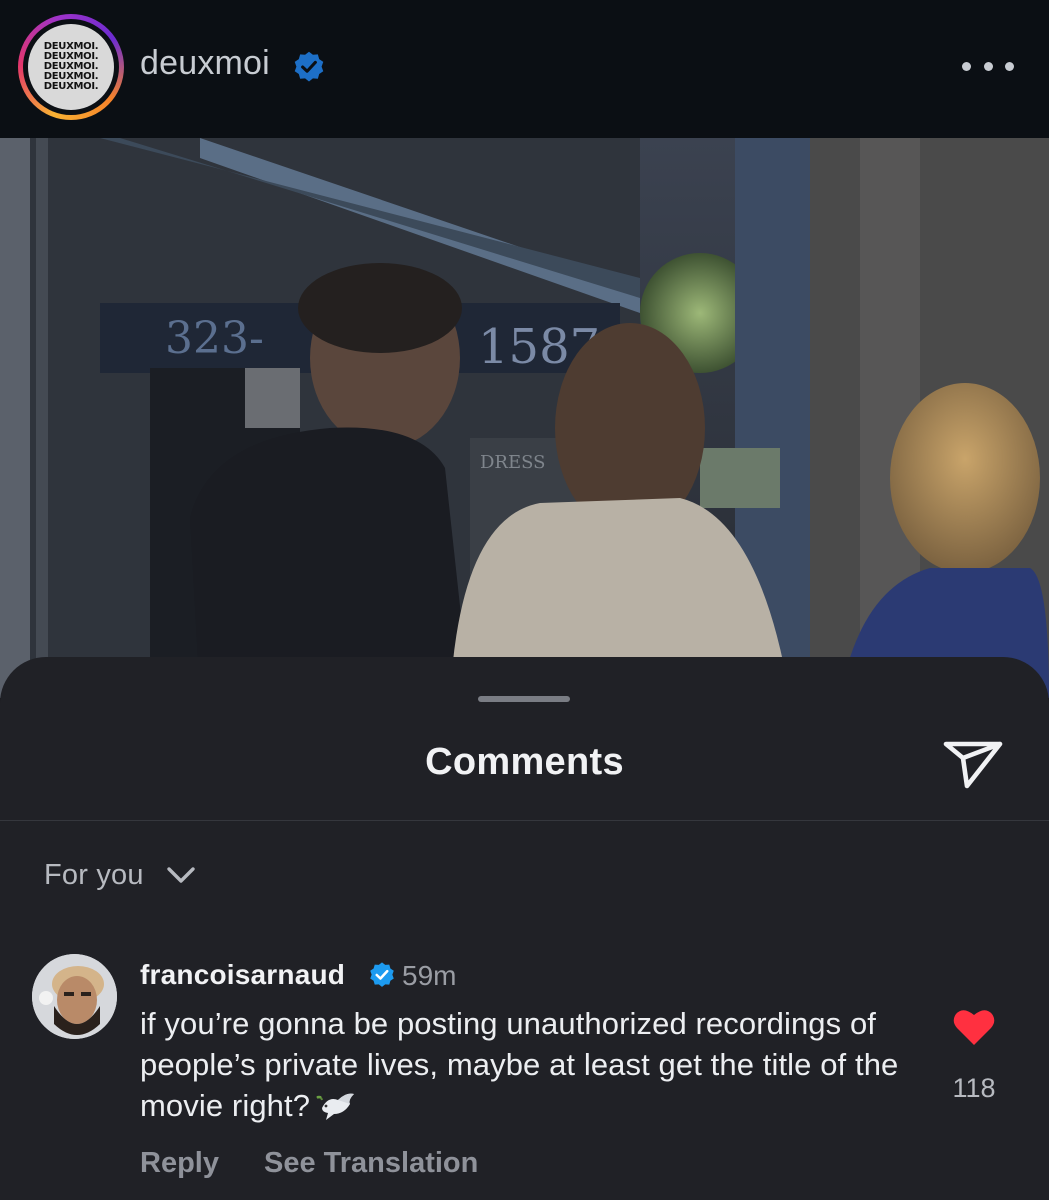 This screenshot has width=1049, height=1200. I want to click on comment-avatar, so click(74, 996).